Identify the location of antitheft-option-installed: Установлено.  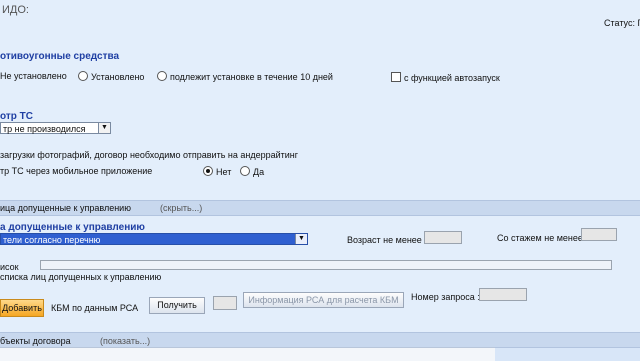
(111, 76).